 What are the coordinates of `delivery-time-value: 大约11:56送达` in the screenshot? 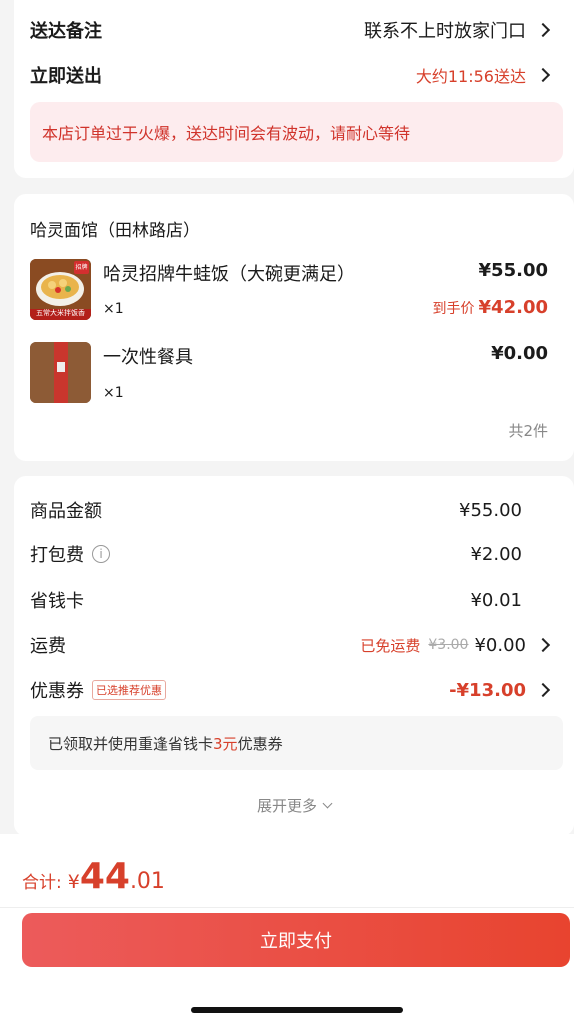 It's located at (470, 76).